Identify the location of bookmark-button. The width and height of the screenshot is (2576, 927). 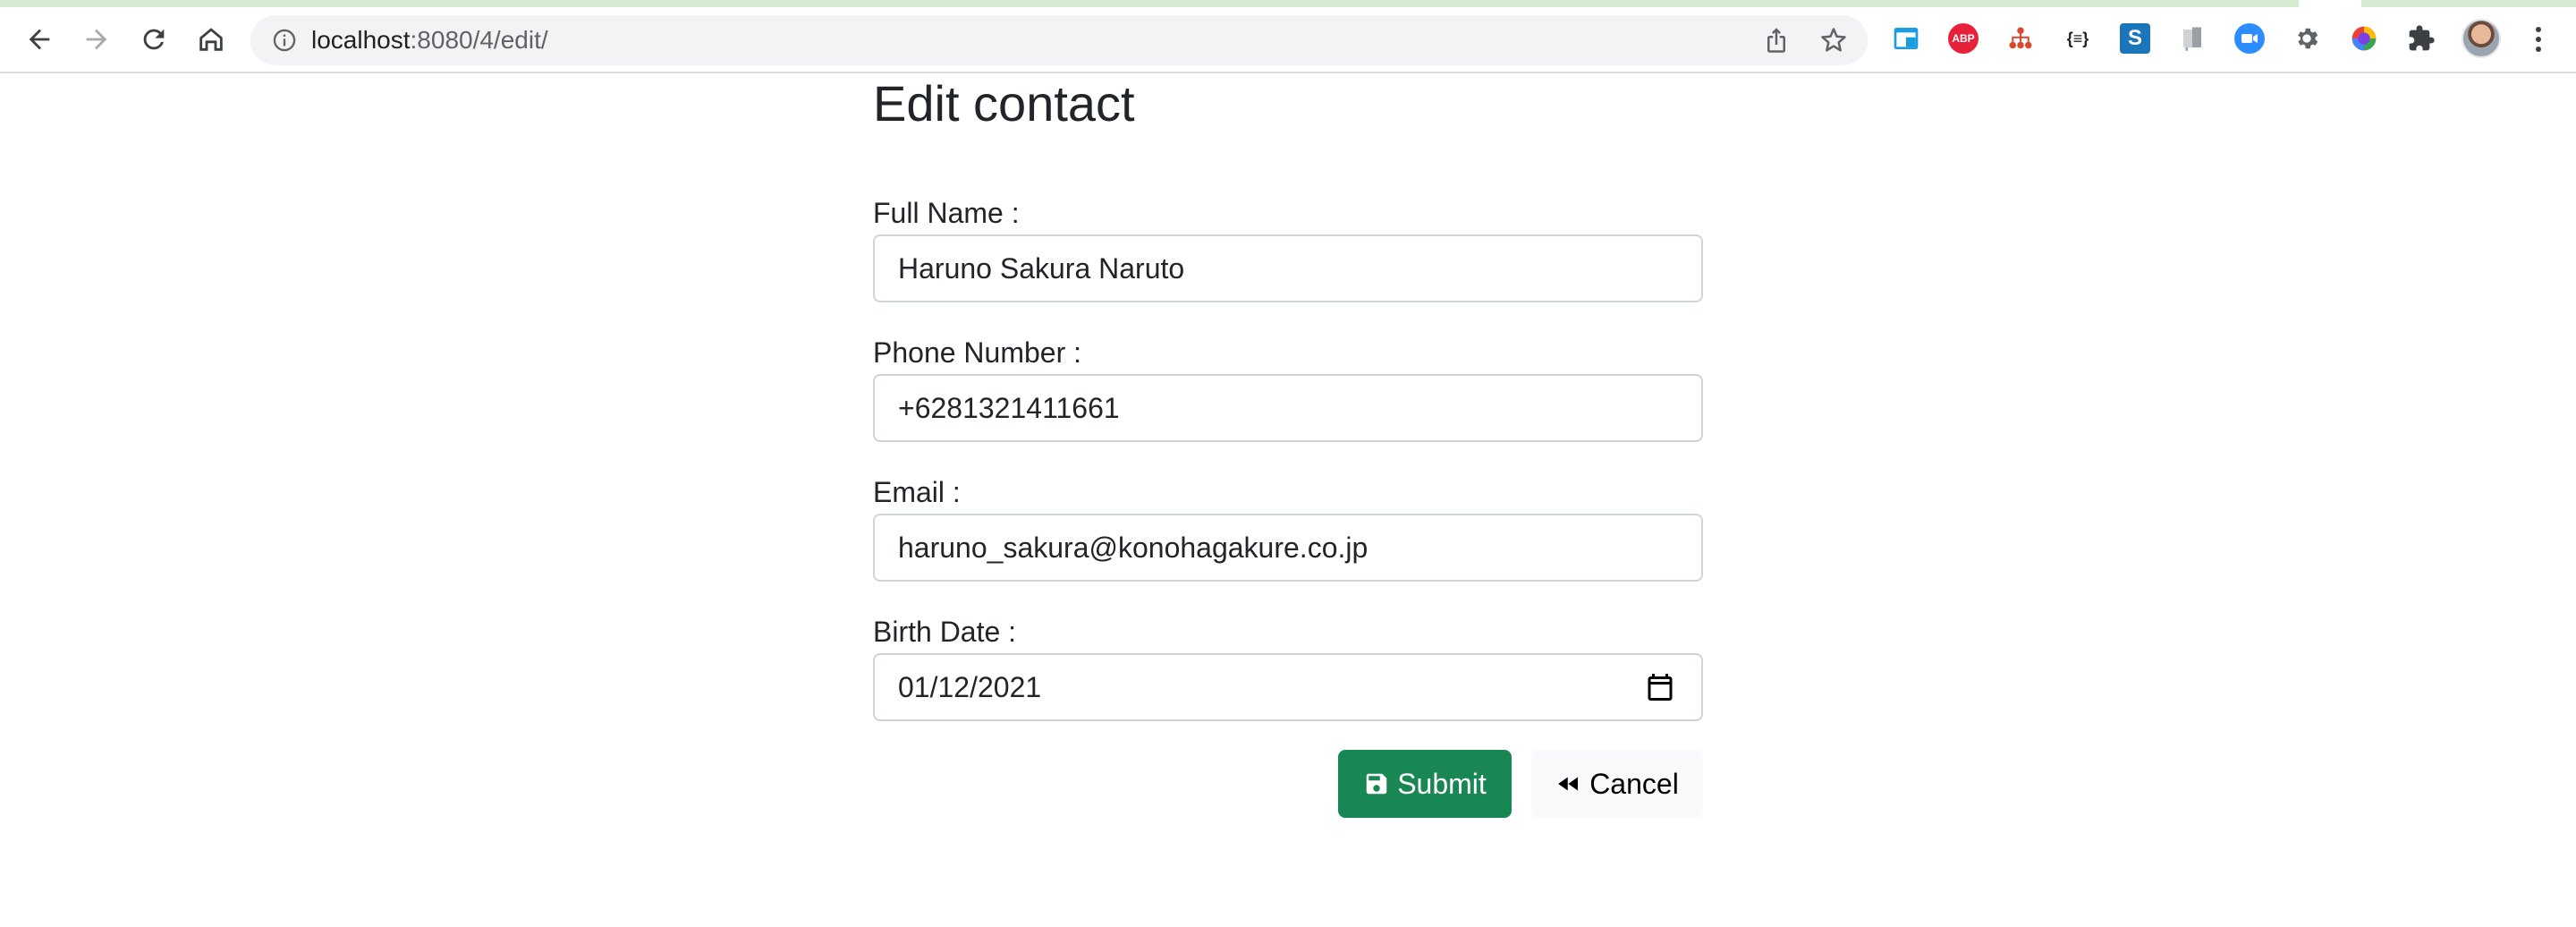
(1834, 40).